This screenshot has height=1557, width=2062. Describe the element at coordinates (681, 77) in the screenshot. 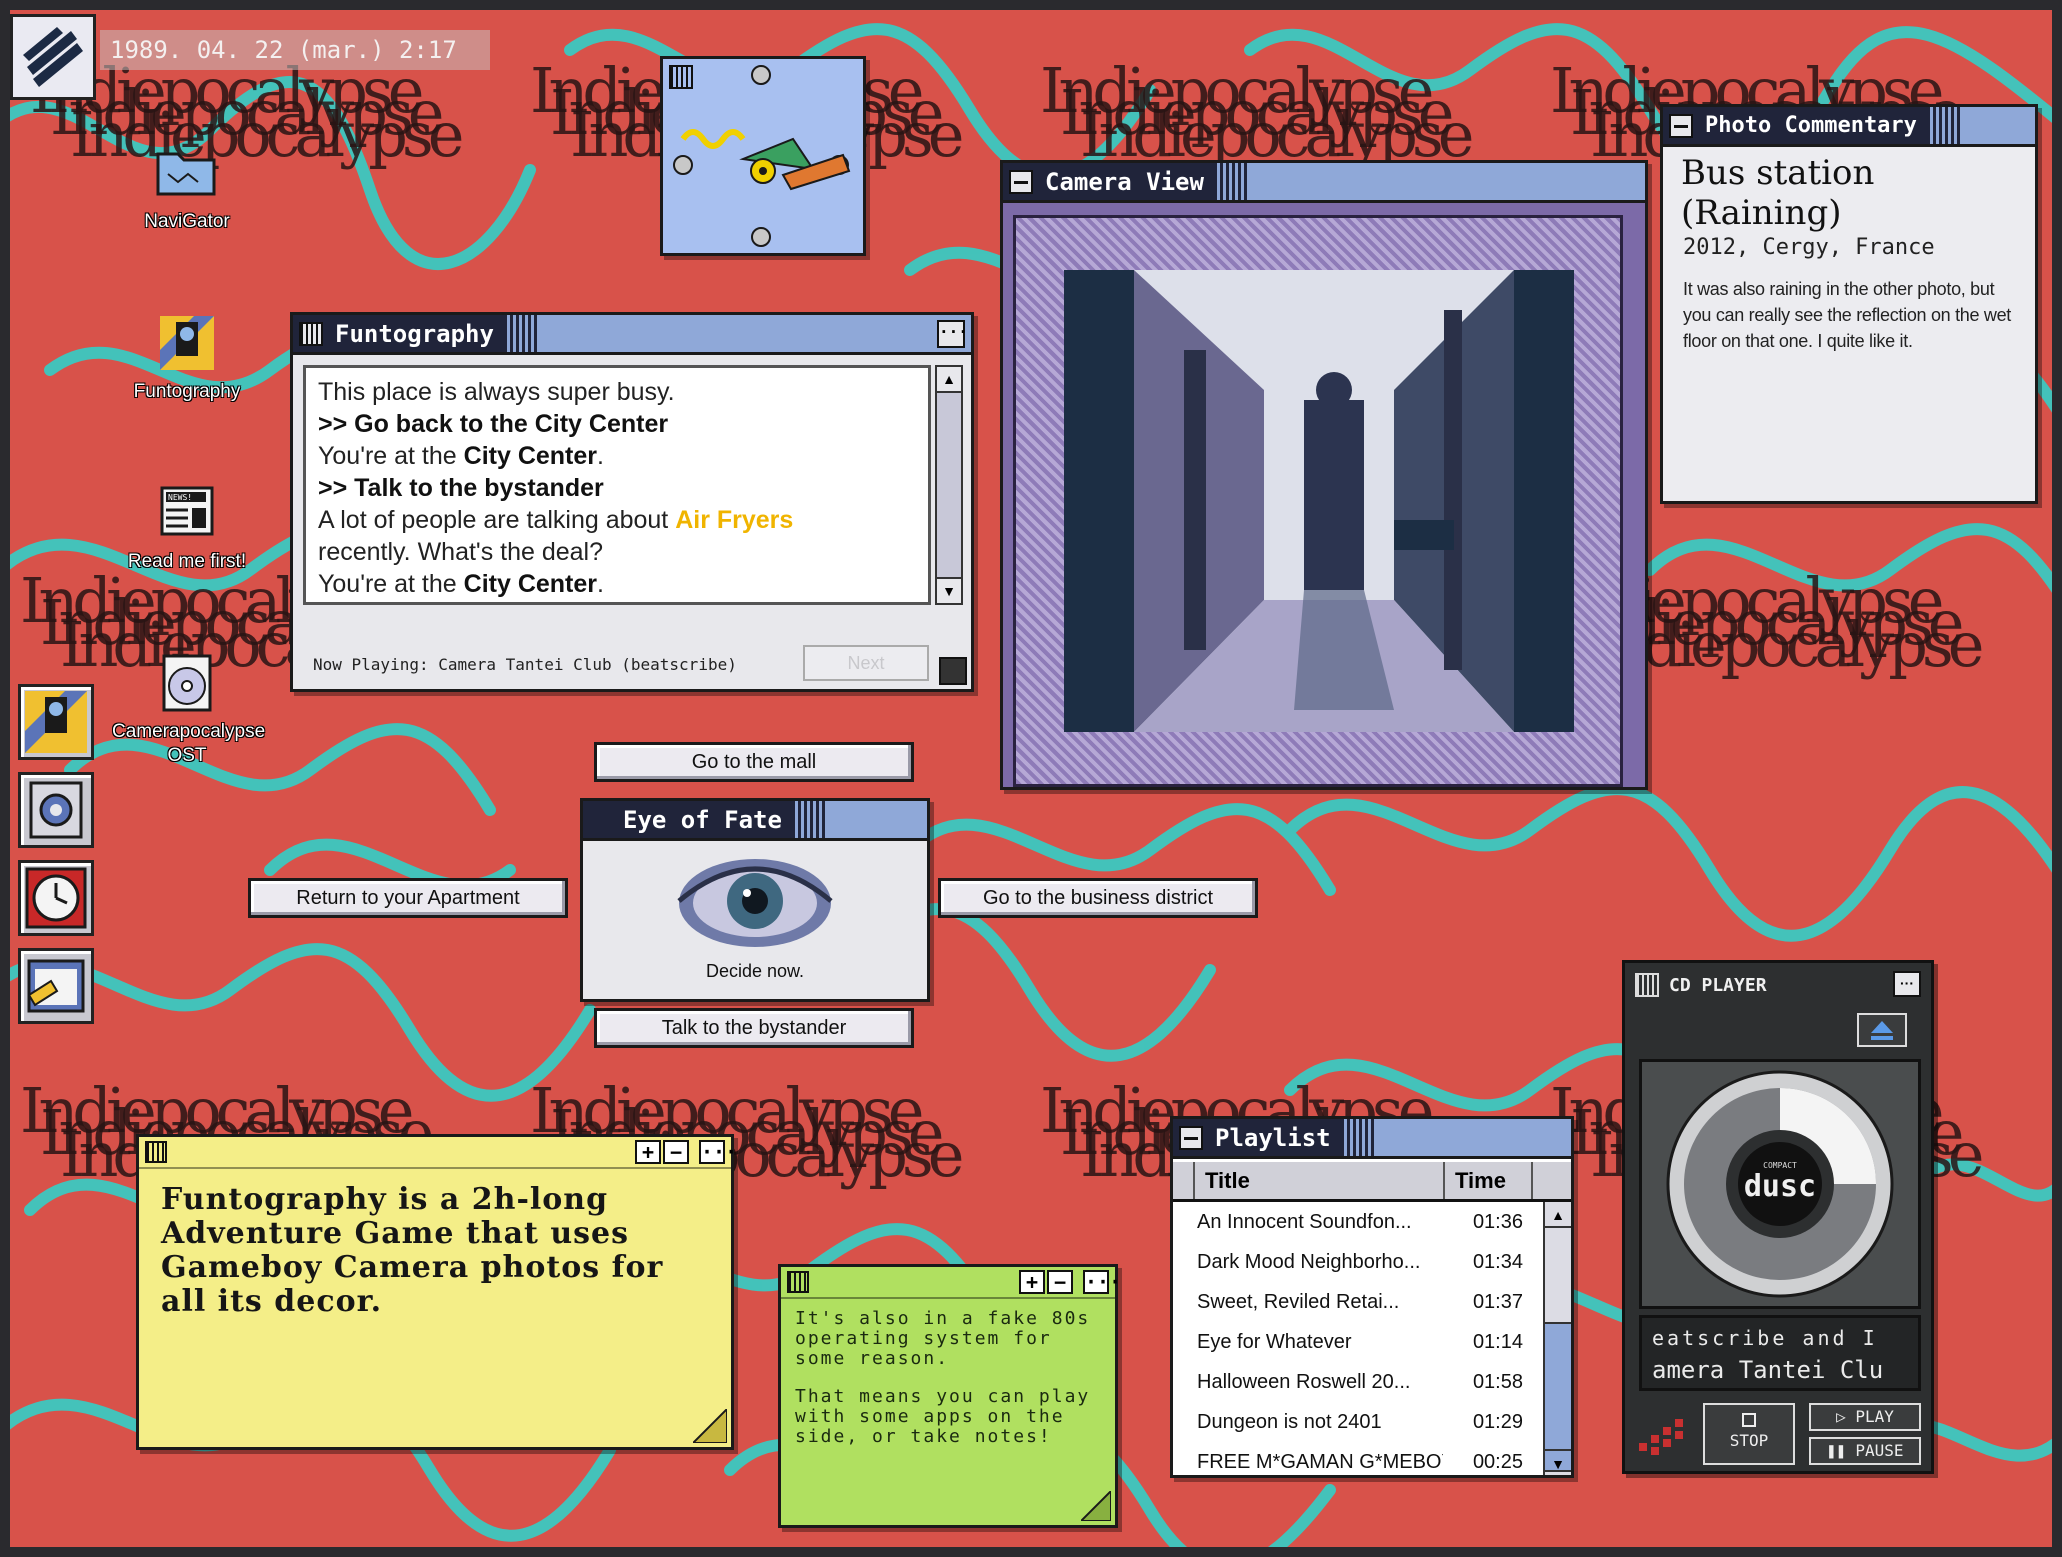

I see `window-control` at that location.